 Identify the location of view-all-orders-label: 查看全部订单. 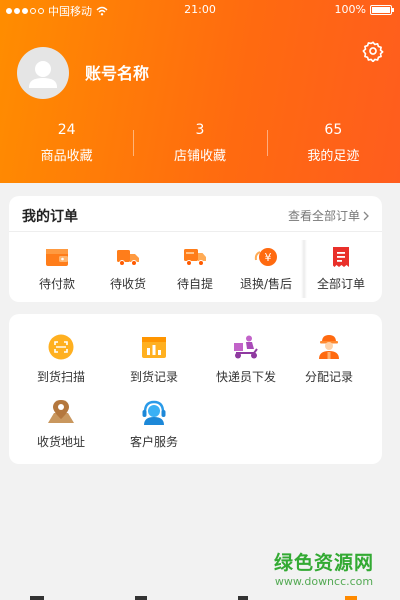
(323, 216).